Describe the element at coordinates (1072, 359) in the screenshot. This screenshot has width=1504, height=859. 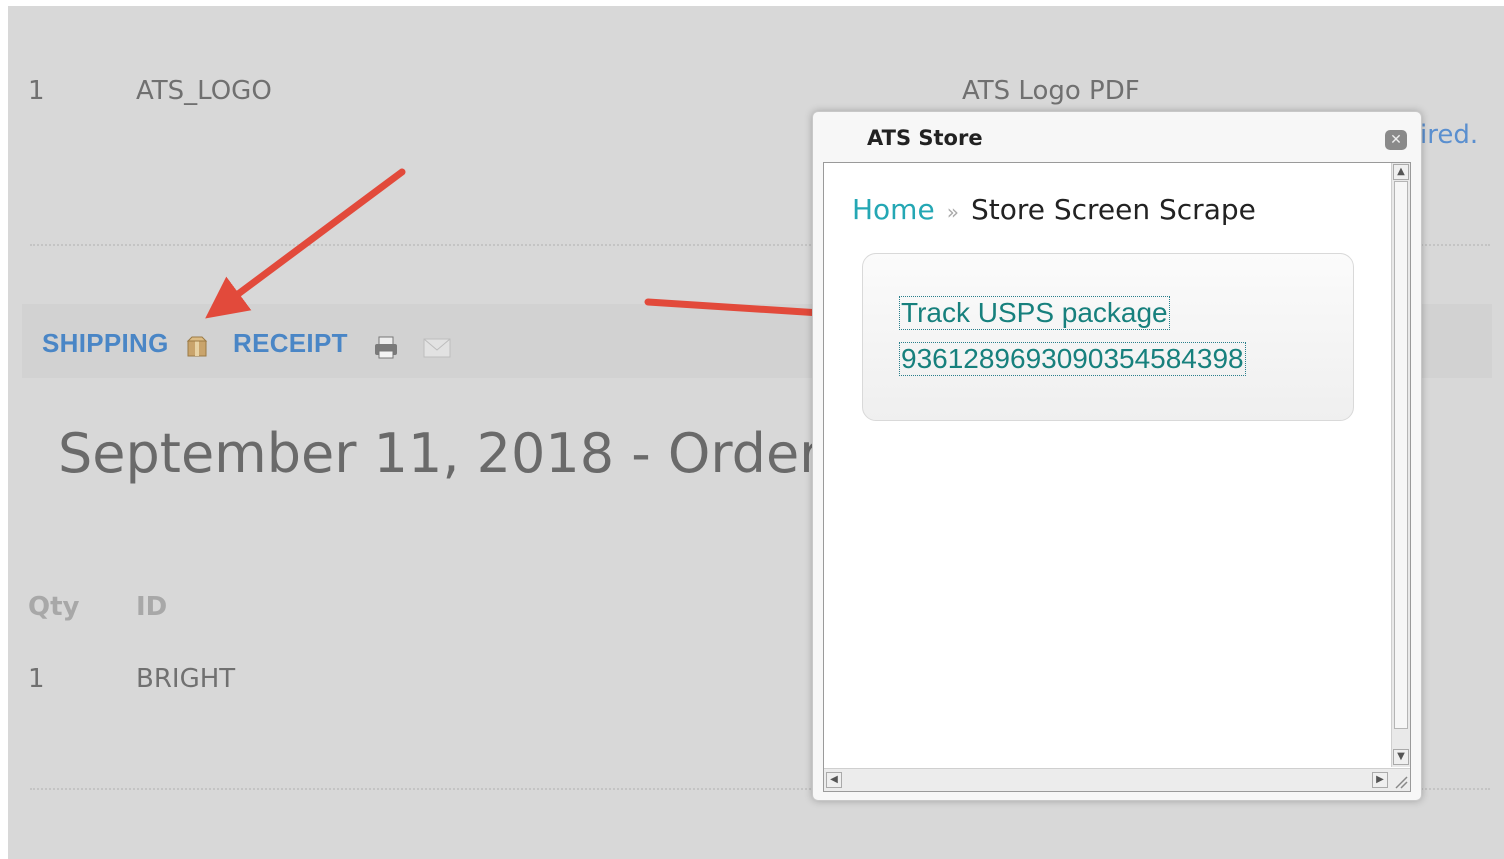
I see `tracking-number-link: 9361289693090354584398` at that location.